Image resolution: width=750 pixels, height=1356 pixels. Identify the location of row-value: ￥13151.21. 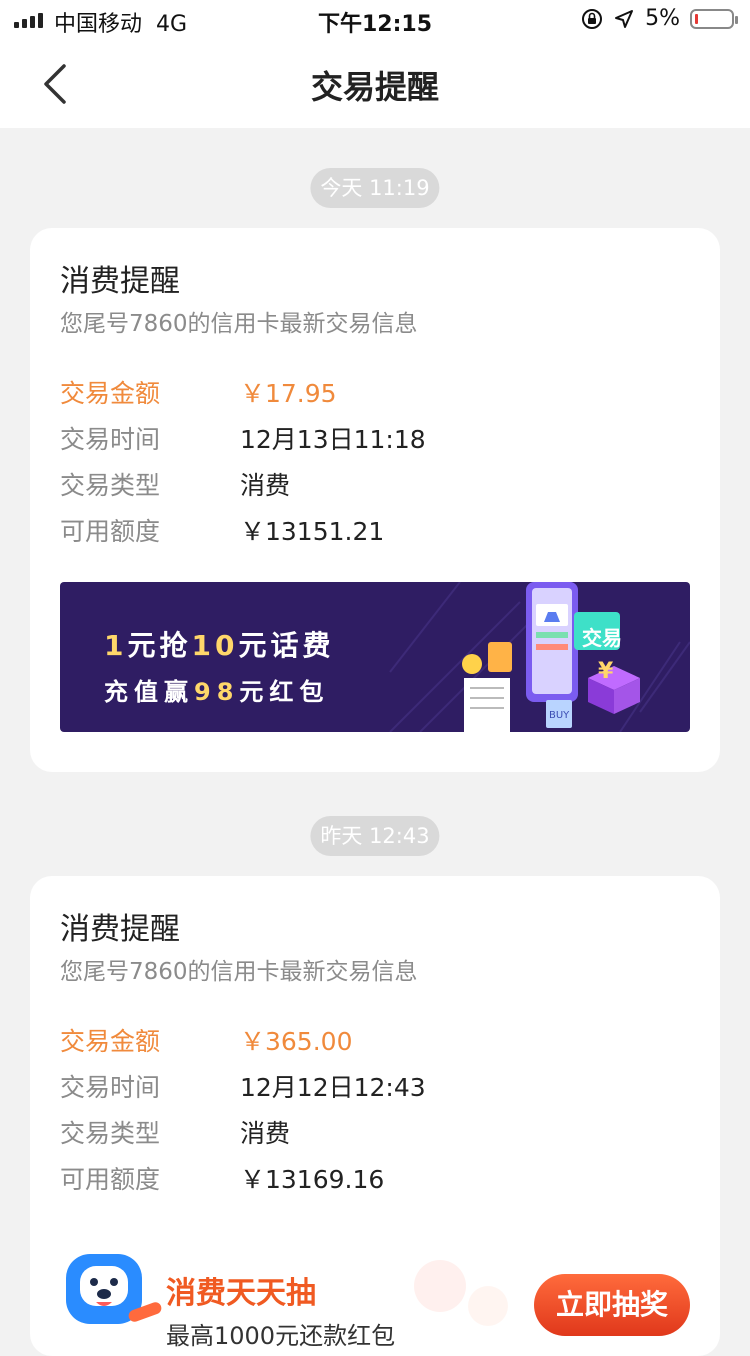
(312, 531).